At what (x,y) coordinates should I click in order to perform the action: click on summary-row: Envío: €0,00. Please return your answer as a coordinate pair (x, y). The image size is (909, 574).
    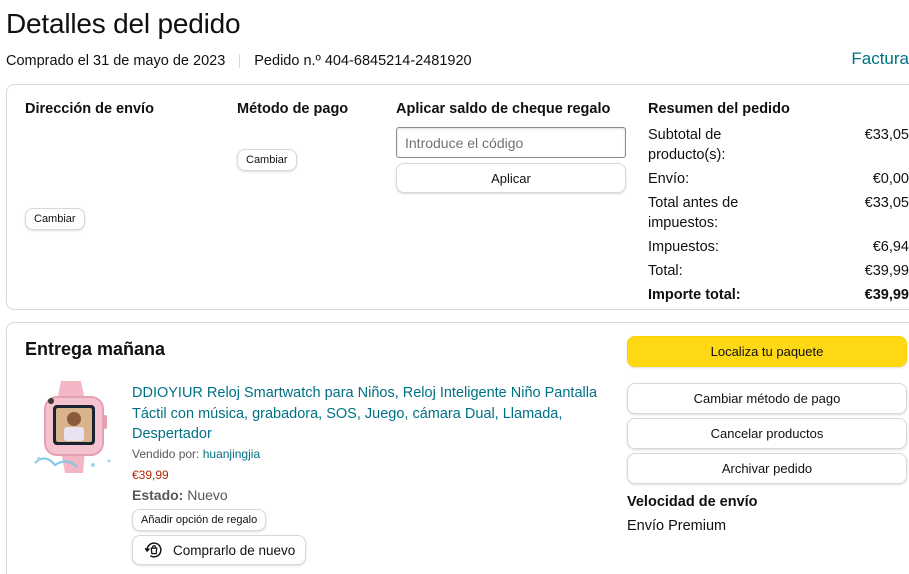
    Looking at the image, I should click on (778, 179).